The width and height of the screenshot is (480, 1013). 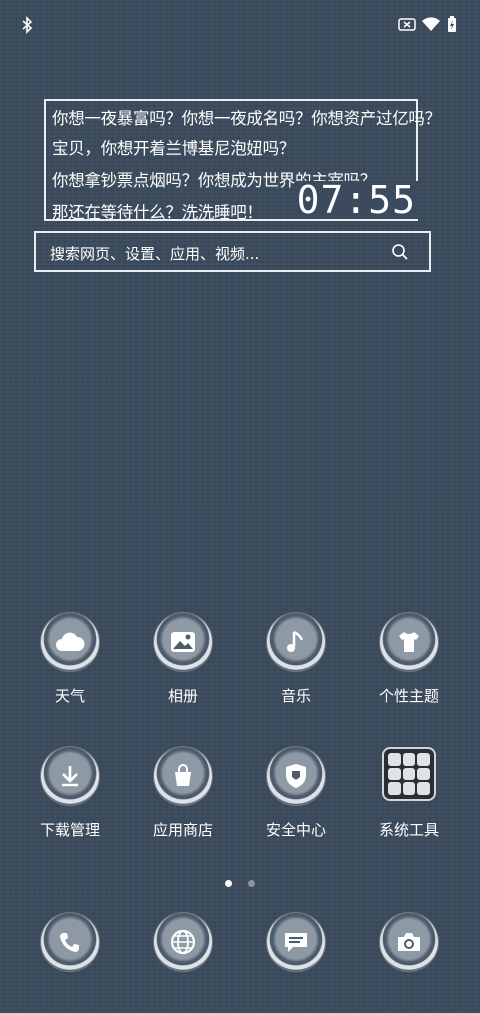 I want to click on app-store: 应用商店, so click(x=183, y=793).